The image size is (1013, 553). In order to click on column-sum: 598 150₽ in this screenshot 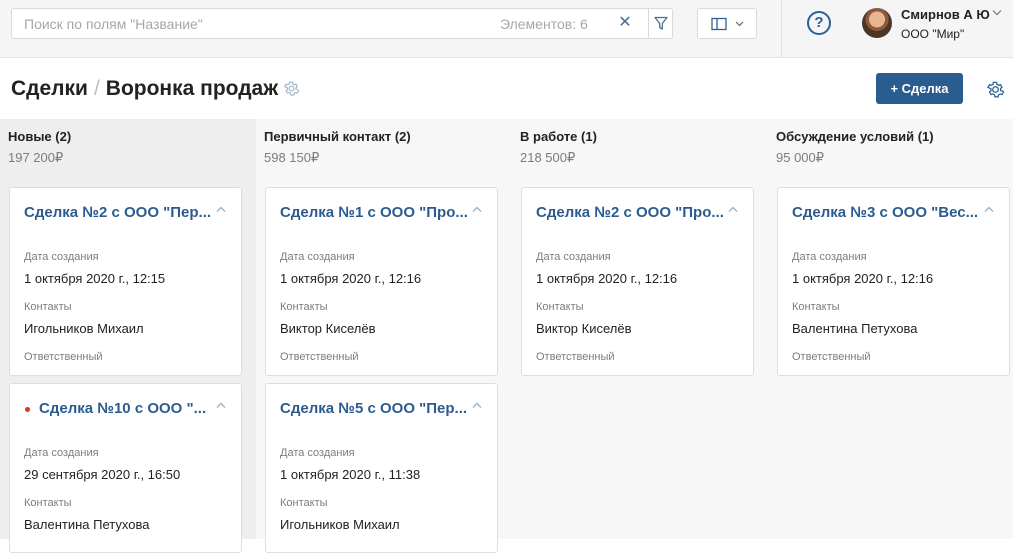, I will do `click(292, 157)`.